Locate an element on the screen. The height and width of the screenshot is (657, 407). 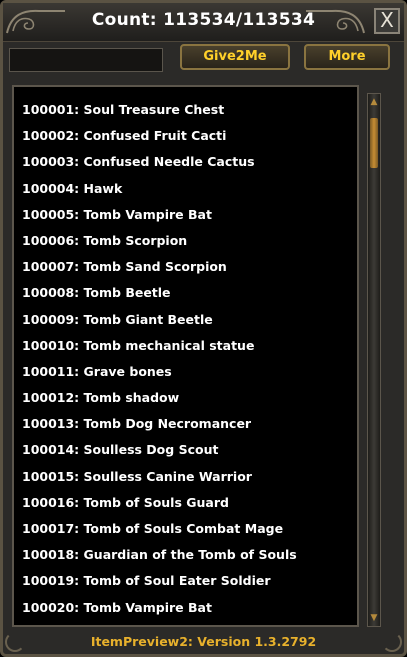
list-item: 100019: Tomb of Soul Eater Soldier is located at coordinates (189, 581).